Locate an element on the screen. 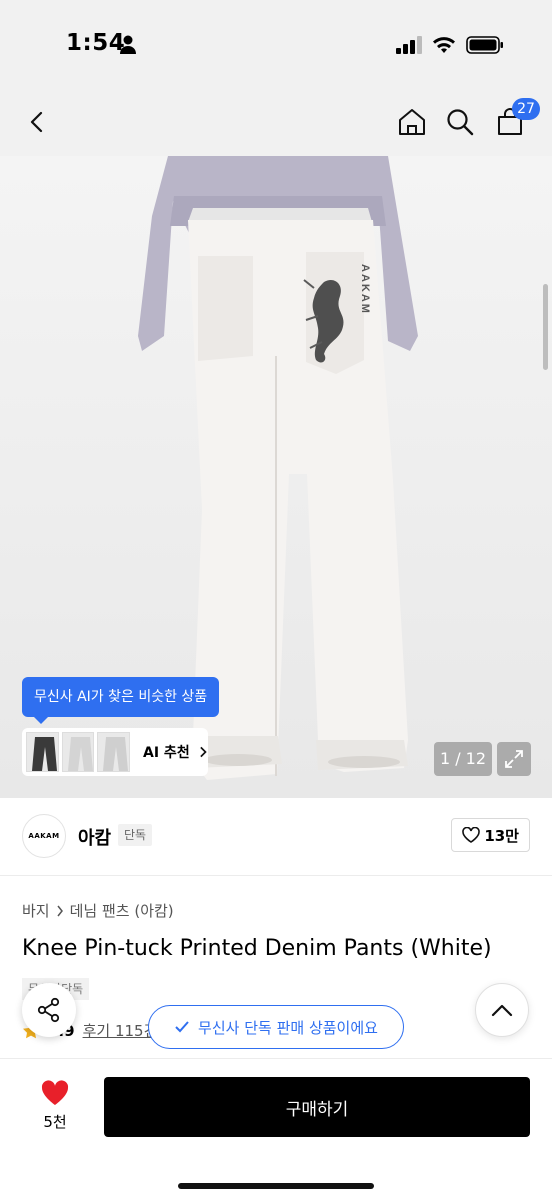  battery-icon is located at coordinates (484, 45).